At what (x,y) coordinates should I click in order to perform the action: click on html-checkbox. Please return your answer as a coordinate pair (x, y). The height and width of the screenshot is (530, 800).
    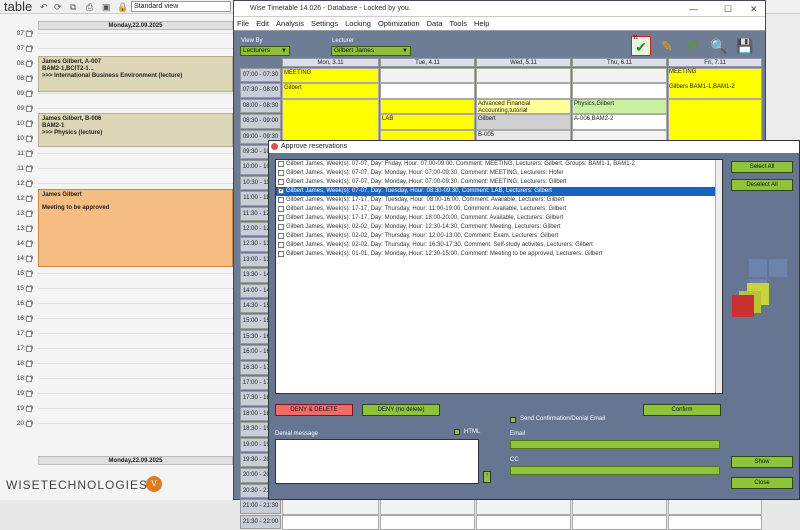
    Looking at the image, I should click on (457, 432).